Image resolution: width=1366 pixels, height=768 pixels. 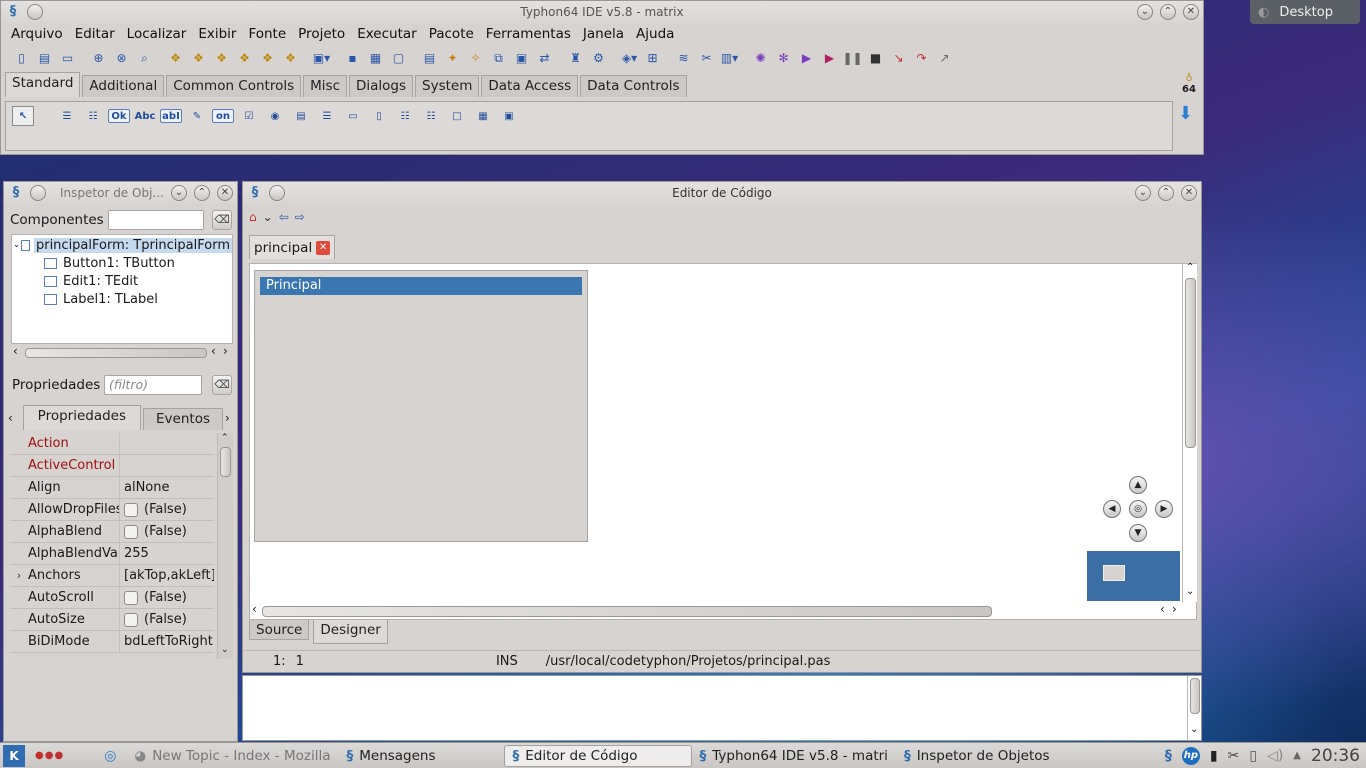 What do you see at coordinates (829, 58) in the screenshot?
I see `run-debug-icon: ▶` at bounding box center [829, 58].